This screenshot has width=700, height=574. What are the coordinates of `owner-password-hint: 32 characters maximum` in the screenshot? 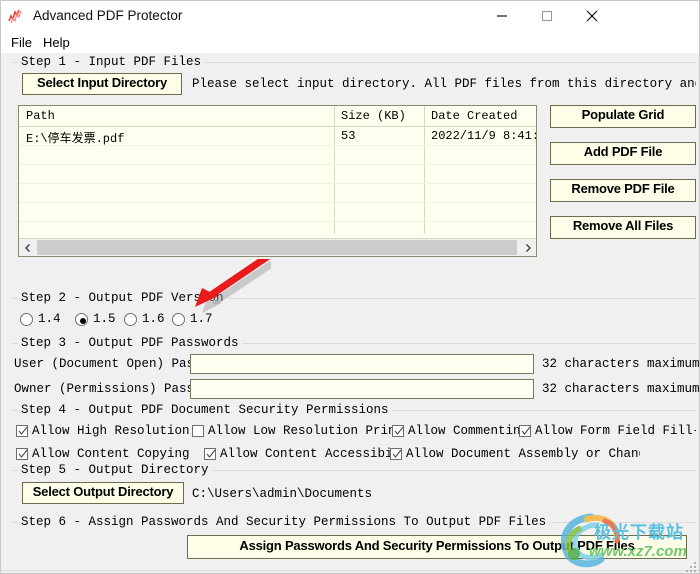 It's located at (621, 389).